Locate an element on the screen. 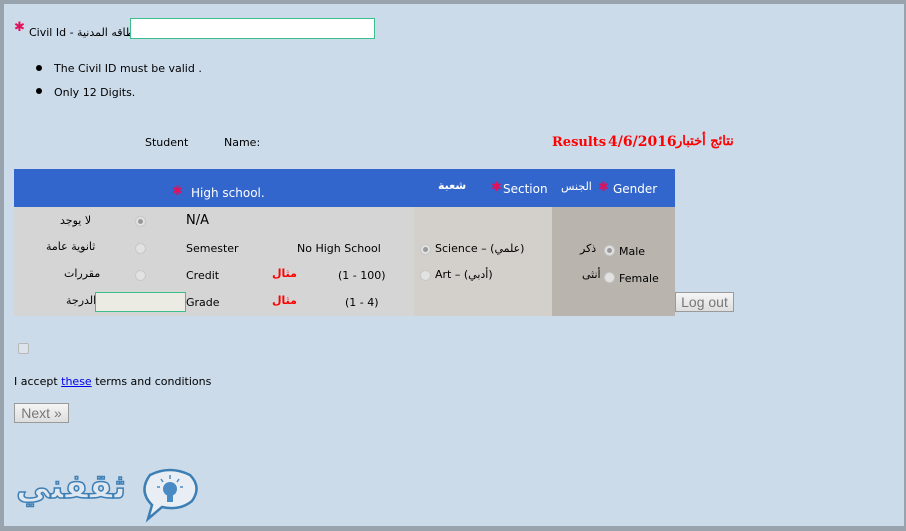 The image size is (906, 531). high-school-na-radio is located at coordinates (140, 221).